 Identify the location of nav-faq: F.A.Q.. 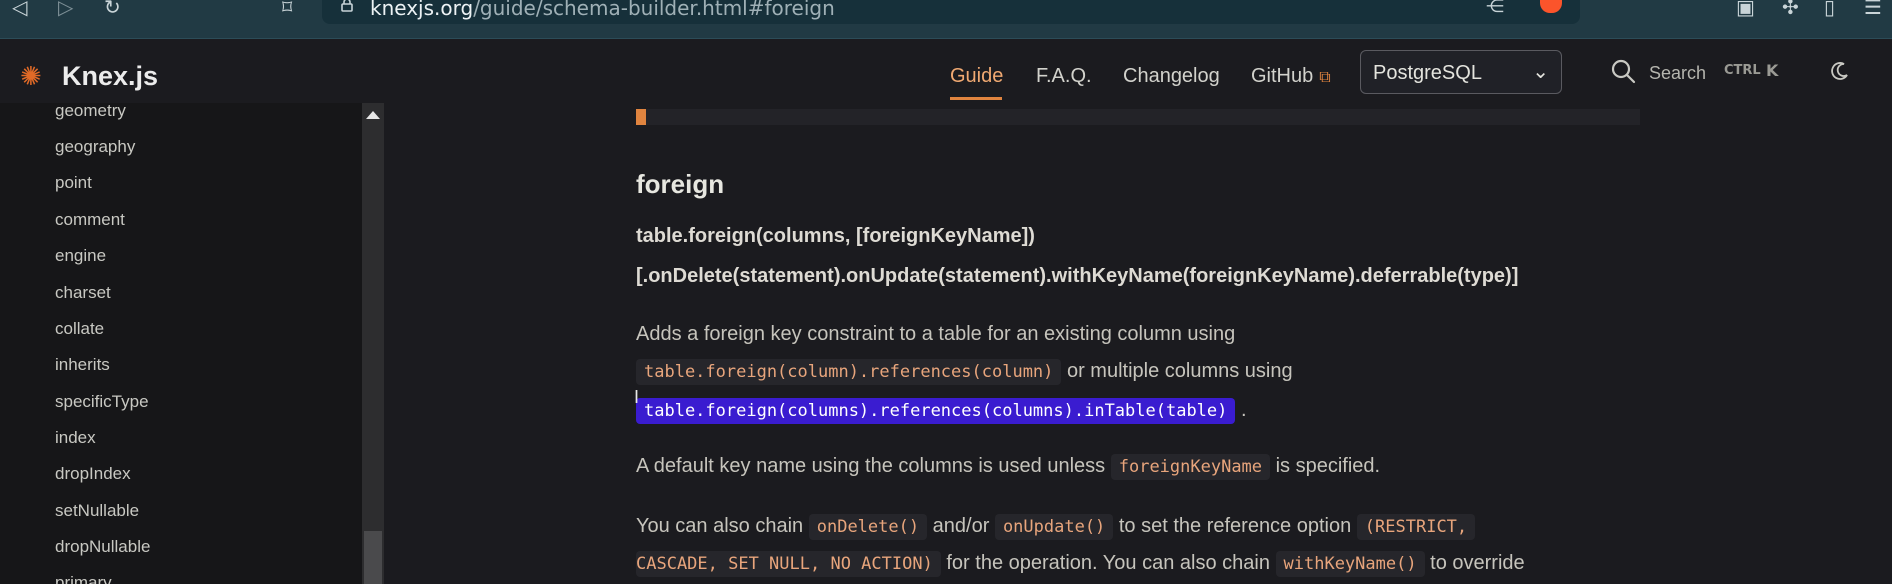
(1064, 76).